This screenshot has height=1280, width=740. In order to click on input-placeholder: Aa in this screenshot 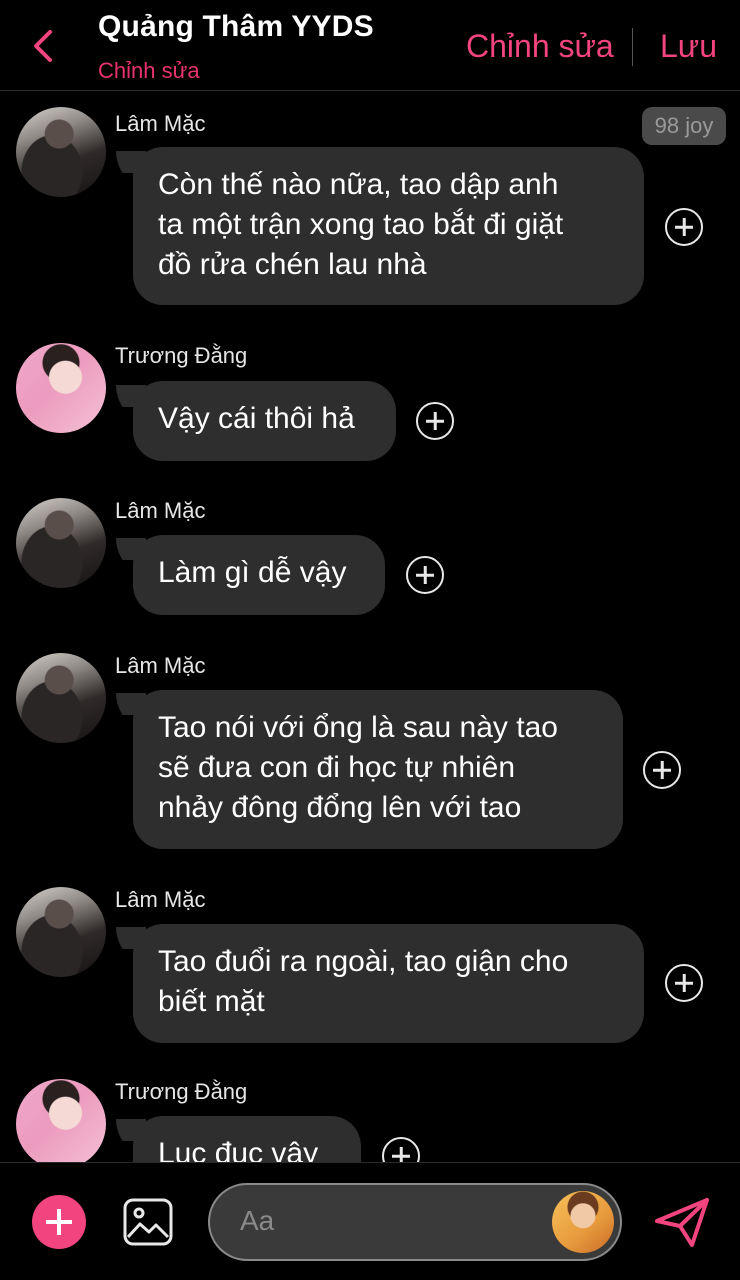, I will do `click(257, 1220)`.